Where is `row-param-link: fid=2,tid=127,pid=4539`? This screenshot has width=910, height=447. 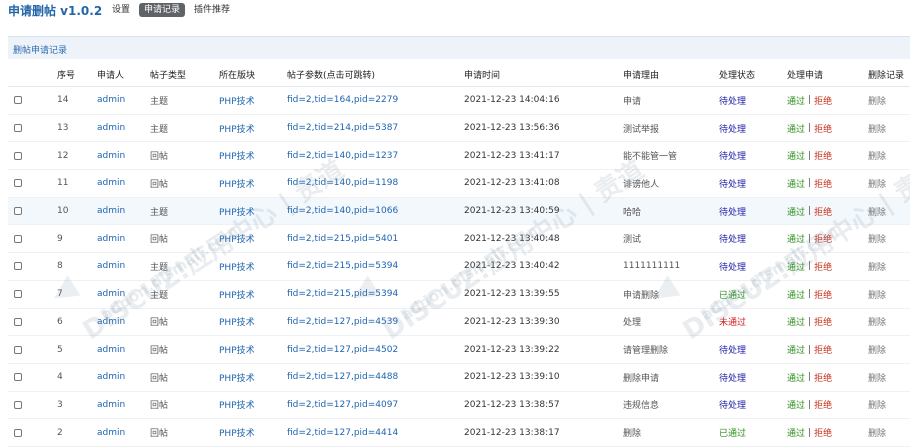 row-param-link: fid=2,tid=127,pid=4539 is located at coordinates (342, 322).